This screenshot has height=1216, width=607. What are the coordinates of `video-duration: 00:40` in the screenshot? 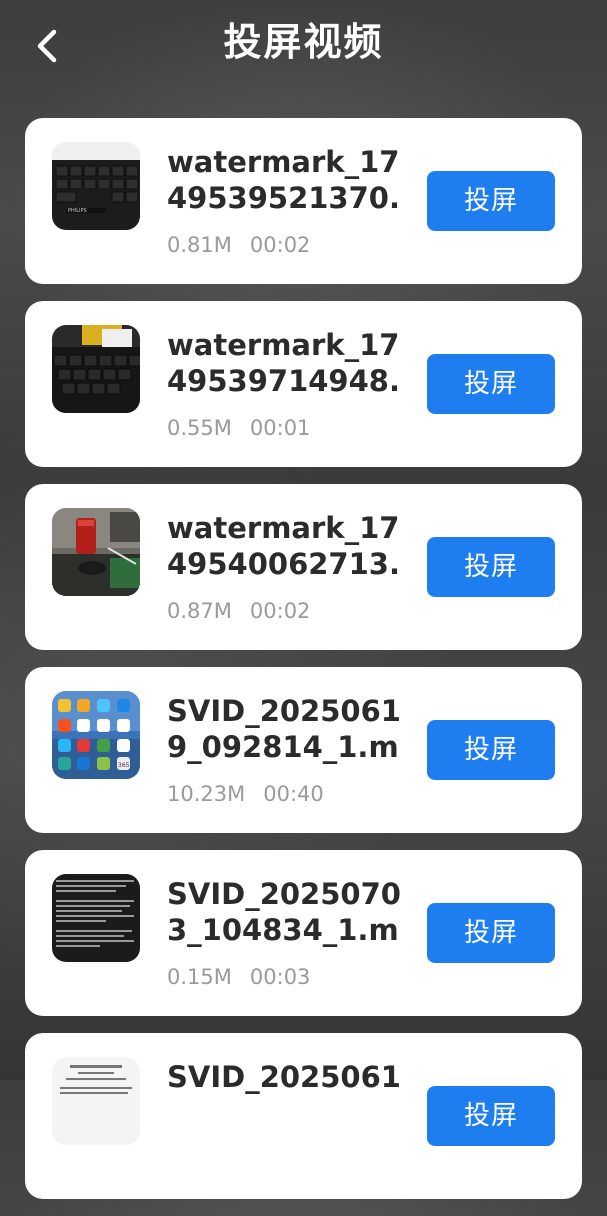 It's located at (293, 794).